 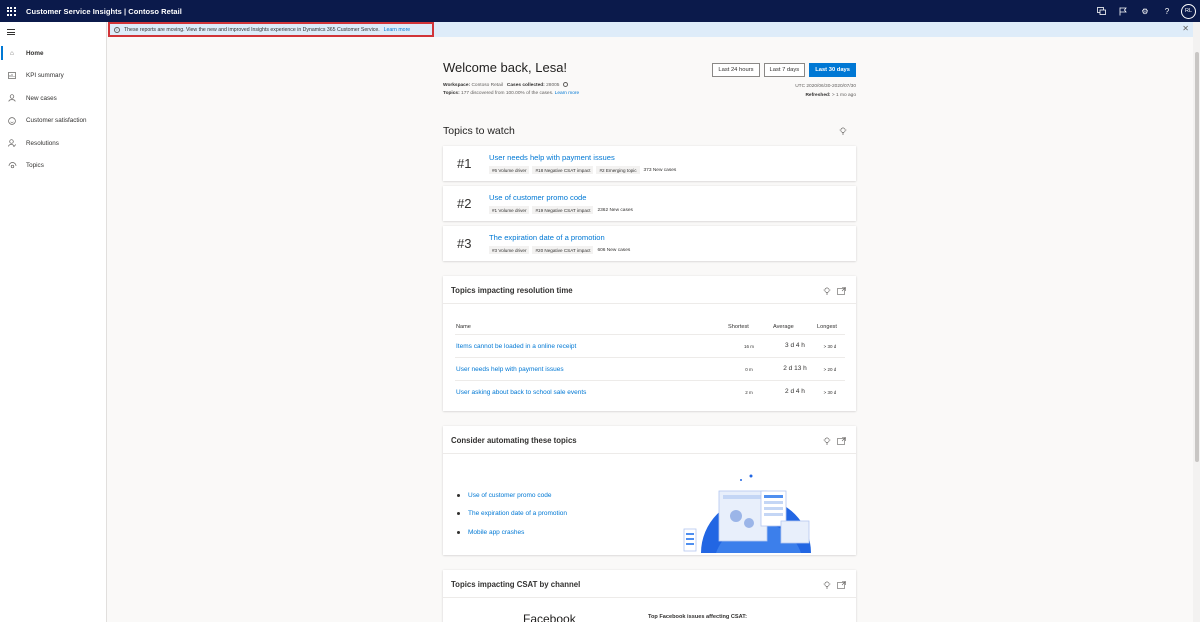 I want to click on page-title: Welcome back, Lesa!, so click(x=505, y=67).